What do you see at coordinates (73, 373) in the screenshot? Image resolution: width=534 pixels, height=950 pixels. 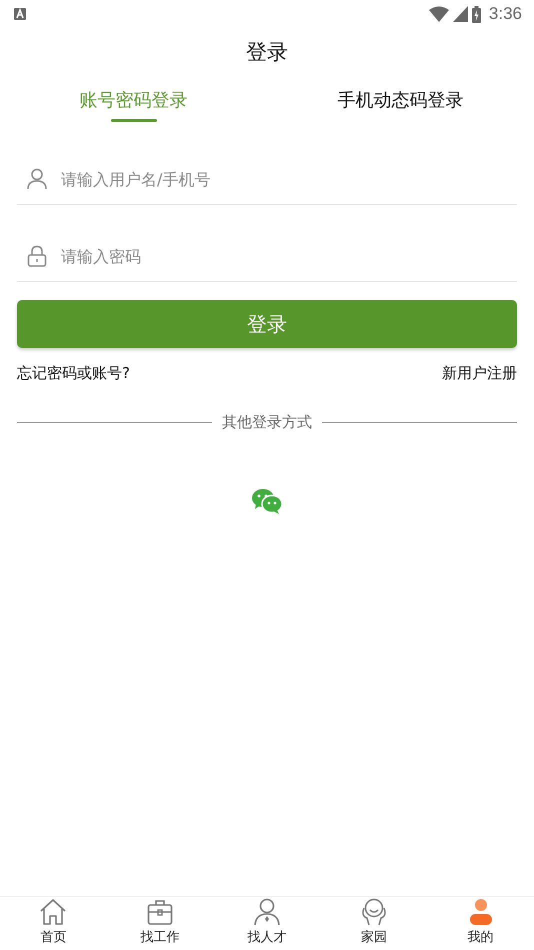 I see `forgot-password-link: 忘记密码或账号?` at bounding box center [73, 373].